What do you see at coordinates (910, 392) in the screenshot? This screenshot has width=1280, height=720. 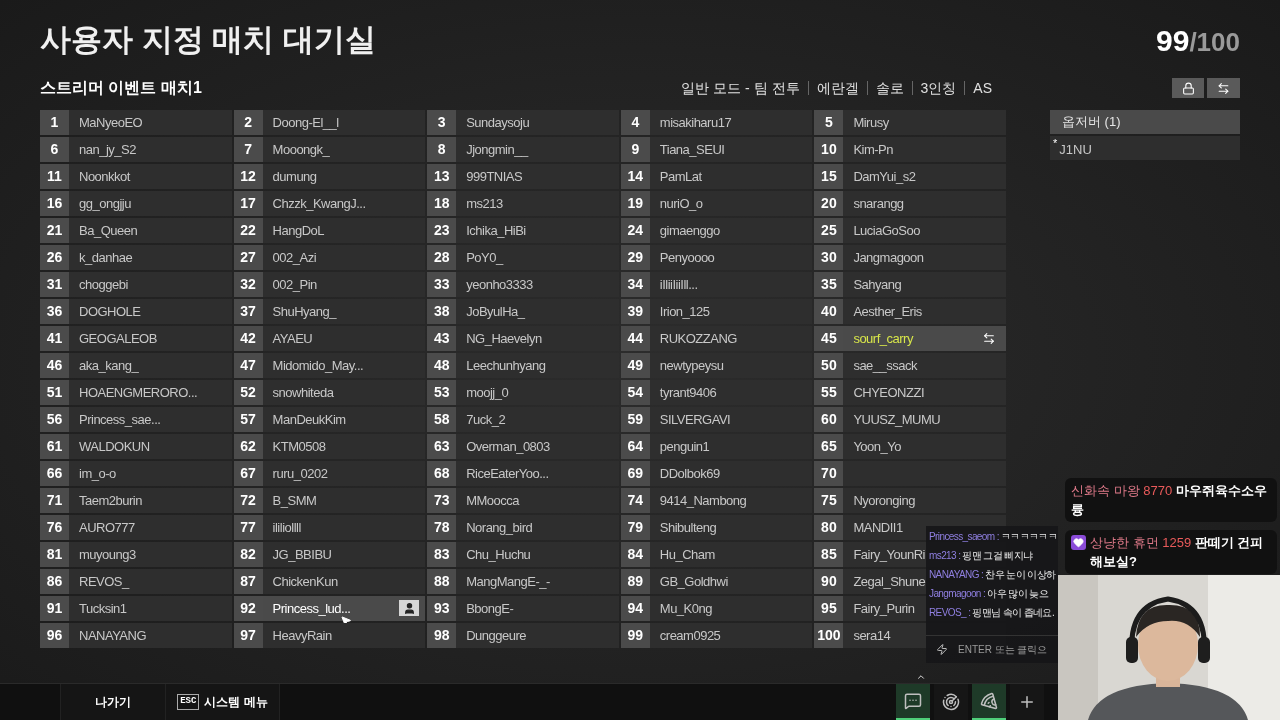 I see `player-slot: 55 CHYEONZZI` at bounding box center [910, 392].